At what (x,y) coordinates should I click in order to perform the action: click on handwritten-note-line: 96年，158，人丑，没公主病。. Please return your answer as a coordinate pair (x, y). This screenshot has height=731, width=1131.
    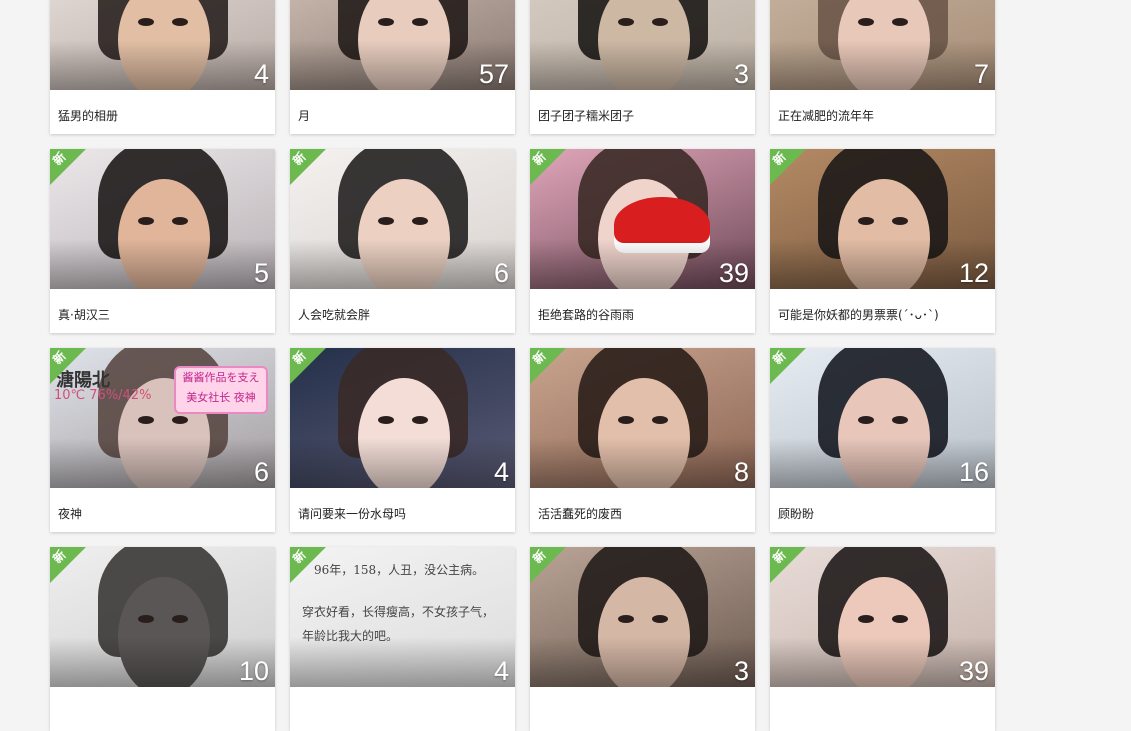
    Looking at the image, I should click on (399, 570).